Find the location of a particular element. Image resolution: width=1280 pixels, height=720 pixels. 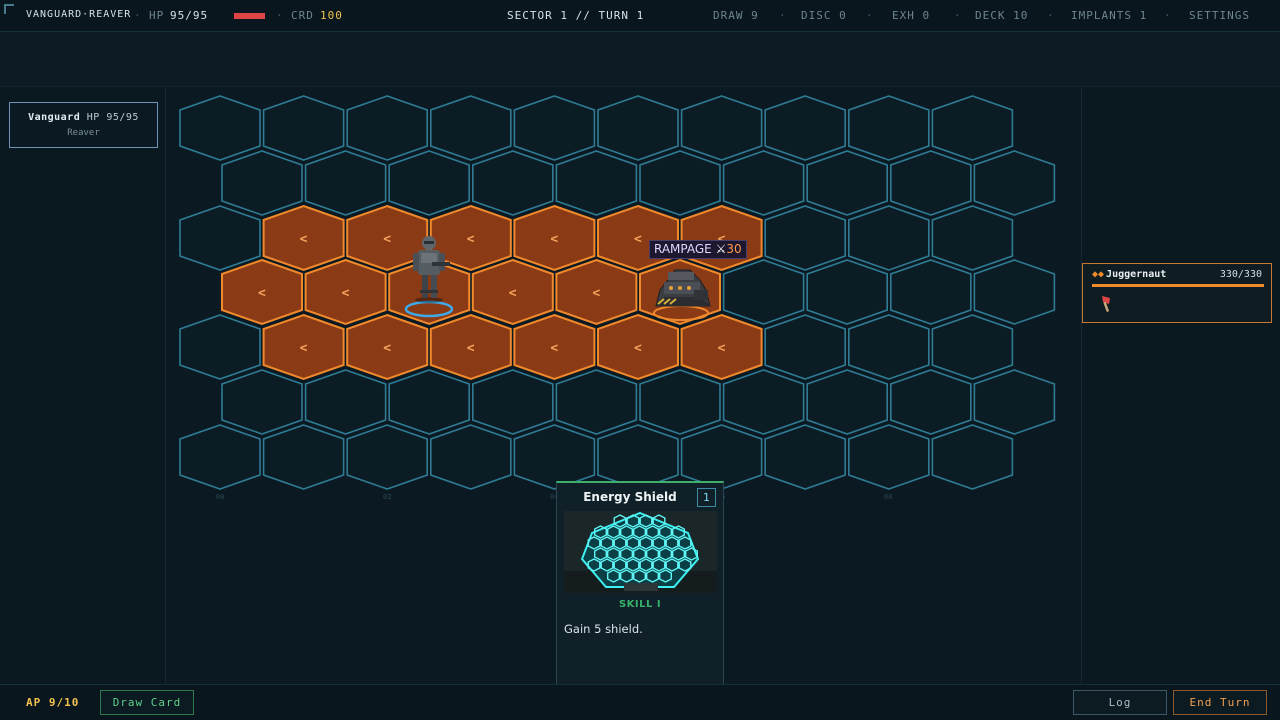

player-hp: HP 95/95 is located at coordinates (112, 117).